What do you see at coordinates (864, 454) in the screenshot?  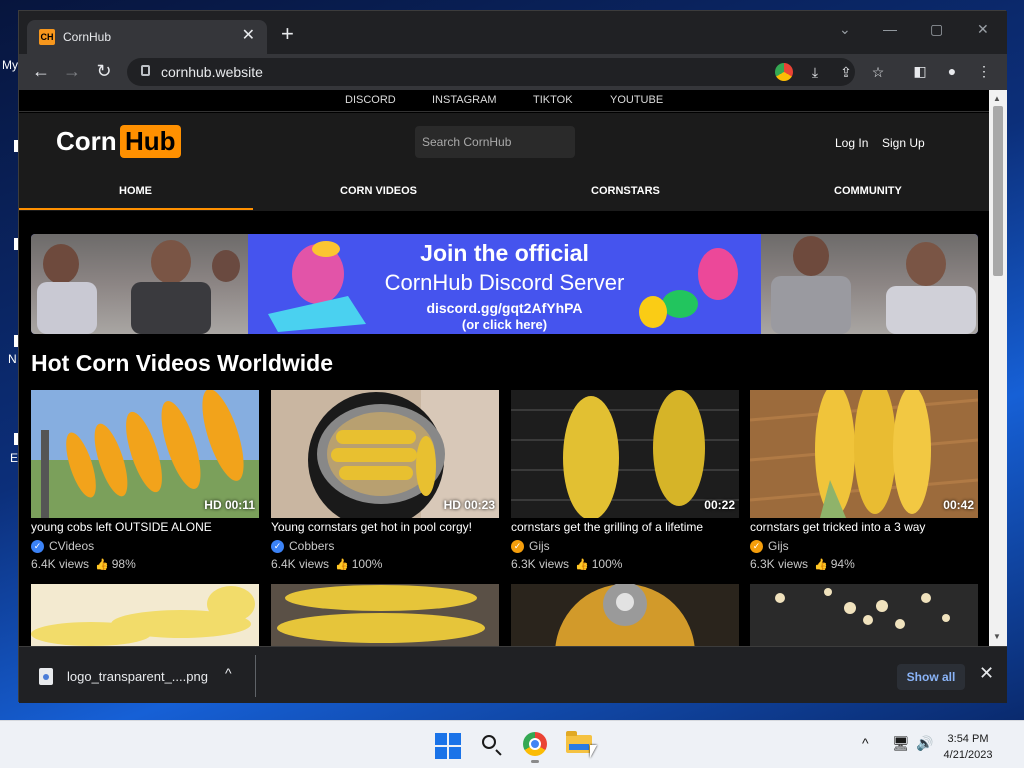 I see `video-thumbnail: 00:42` at bounding box center [864, 454].